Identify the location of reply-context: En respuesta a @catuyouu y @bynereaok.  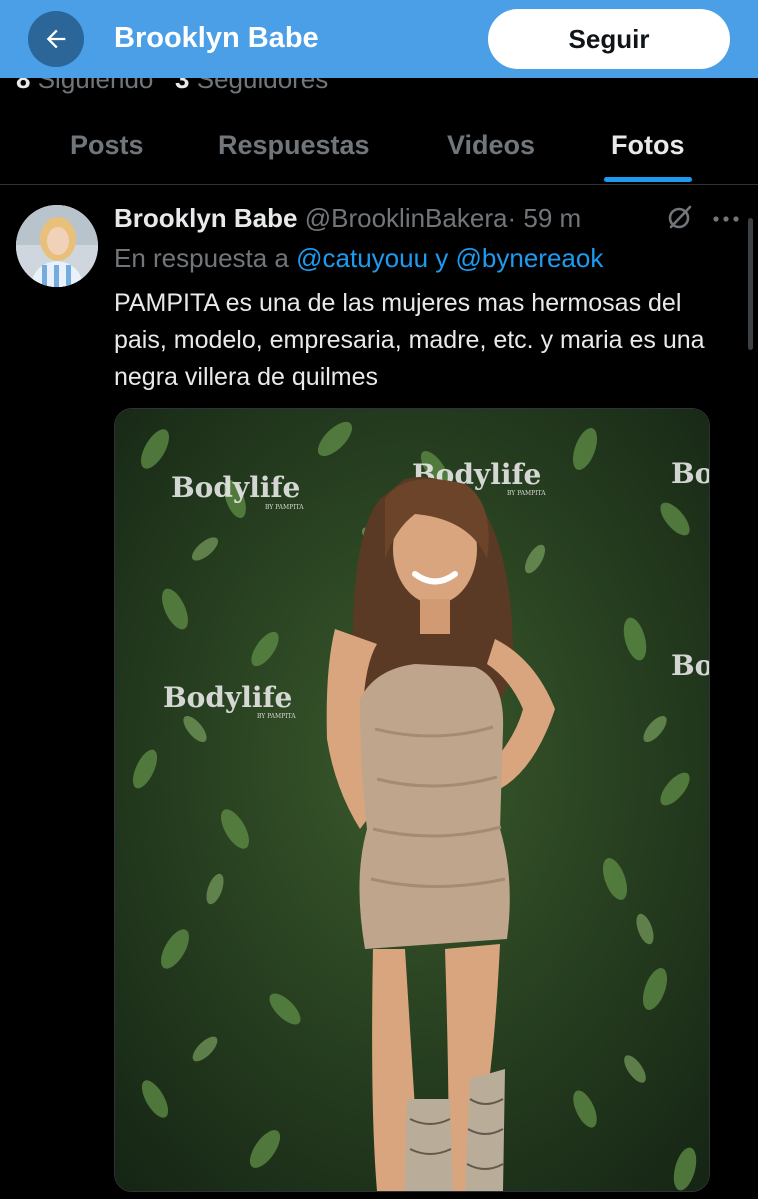
(358, 258).